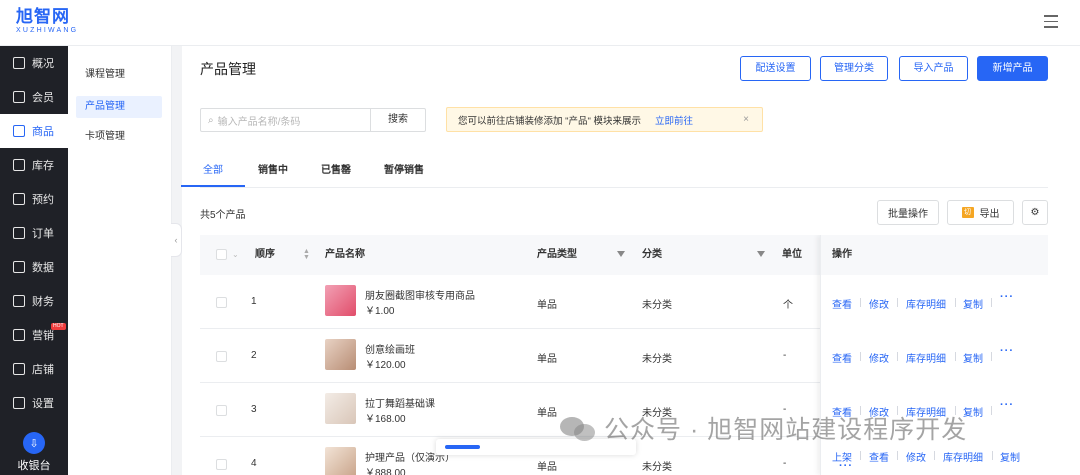 This screenshot has height=475, width=1080. Describe the element at coordinates (404, 170) in the screenshot. I see `tab-paused: 暂停销售` at that location.